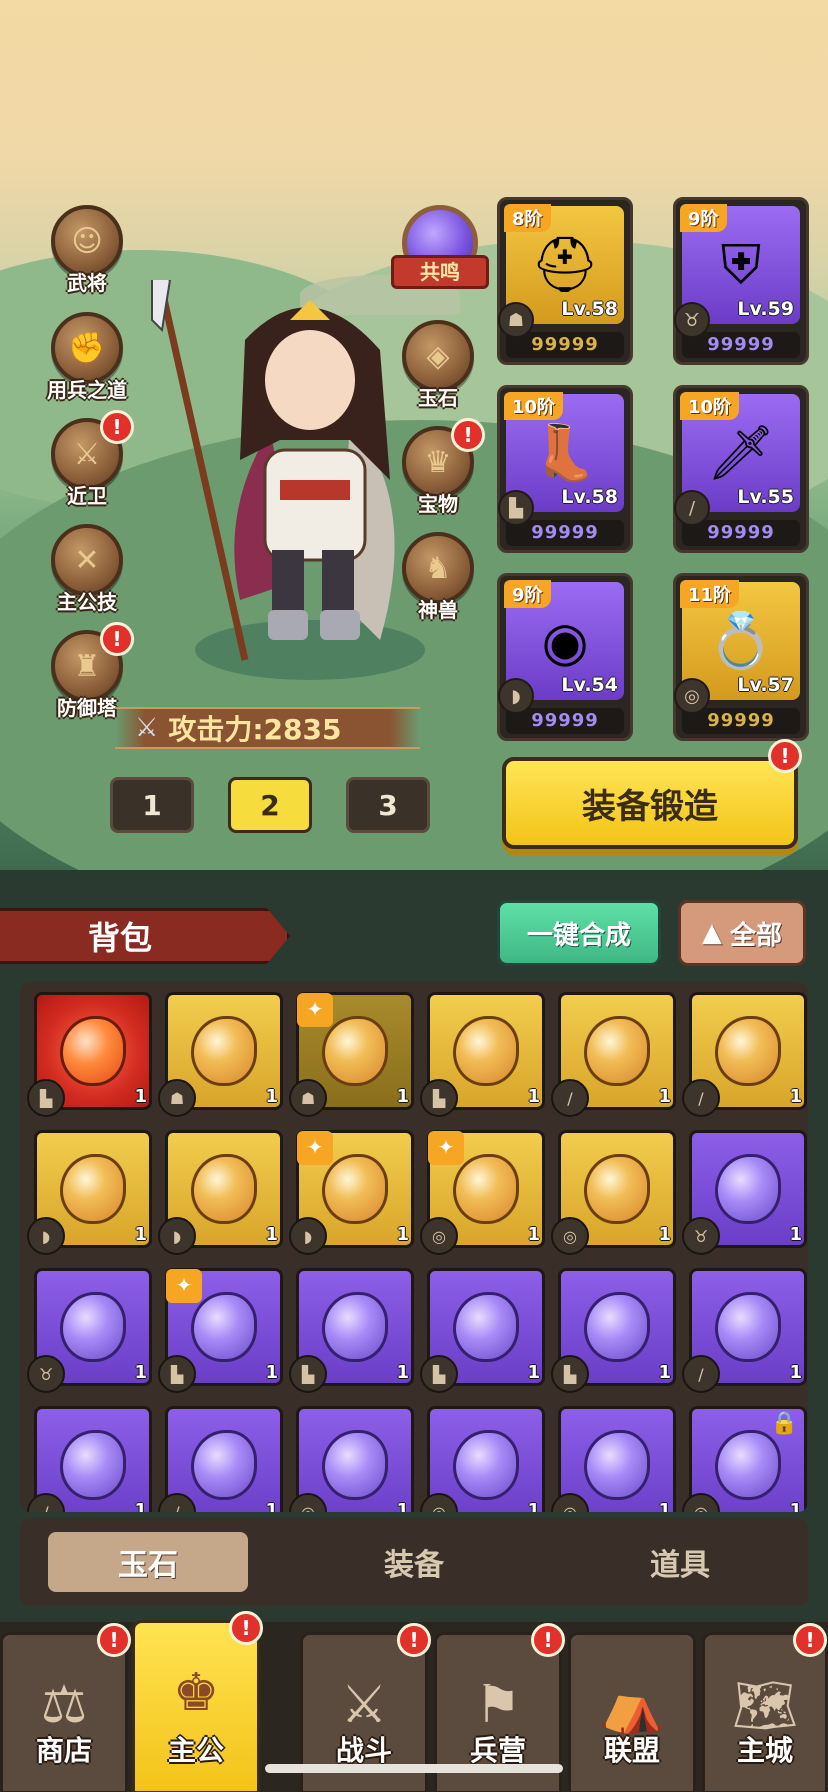  Describe the element at coordinates (710, 594) in the screenshot. I see `equipment-tier: 11阶` at that location.